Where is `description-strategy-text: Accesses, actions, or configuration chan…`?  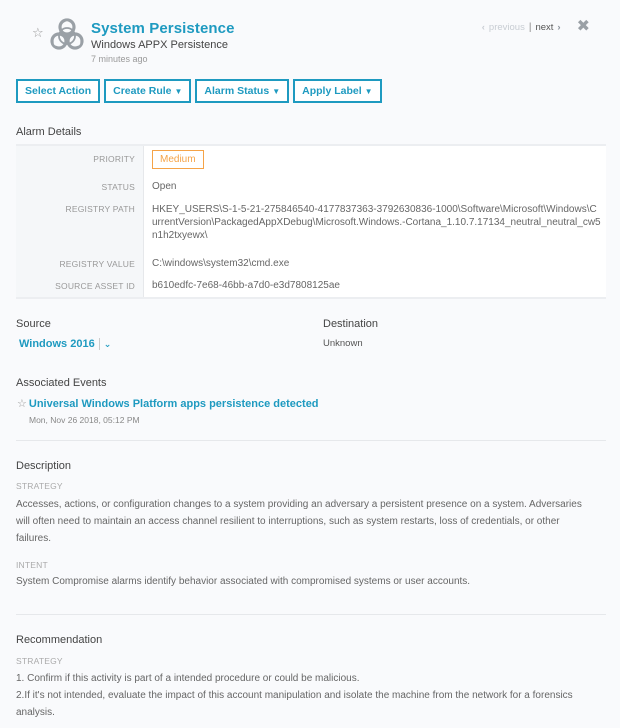
description-strategy-text: Accesses, actions, or configuration chan… is located at coordinates (299, 521).